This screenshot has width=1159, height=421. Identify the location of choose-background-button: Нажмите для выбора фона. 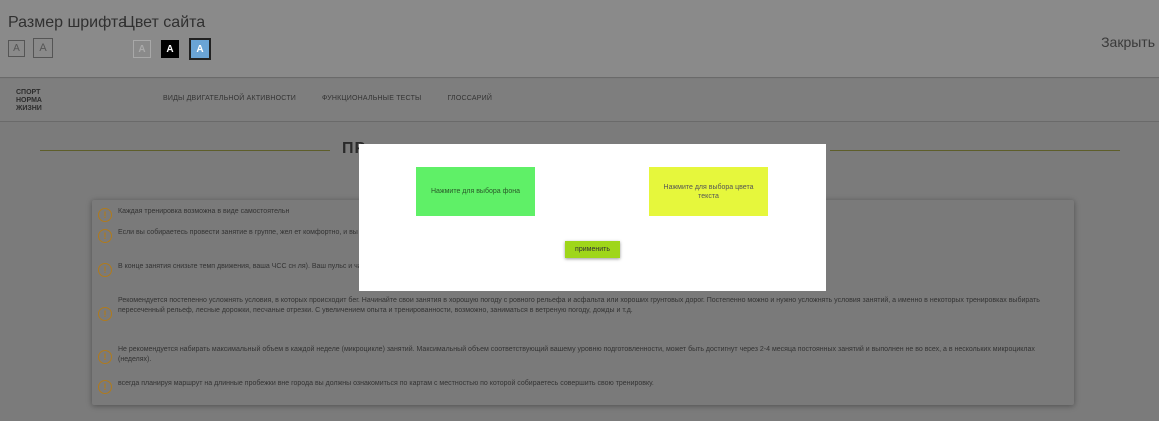
(475, 191).